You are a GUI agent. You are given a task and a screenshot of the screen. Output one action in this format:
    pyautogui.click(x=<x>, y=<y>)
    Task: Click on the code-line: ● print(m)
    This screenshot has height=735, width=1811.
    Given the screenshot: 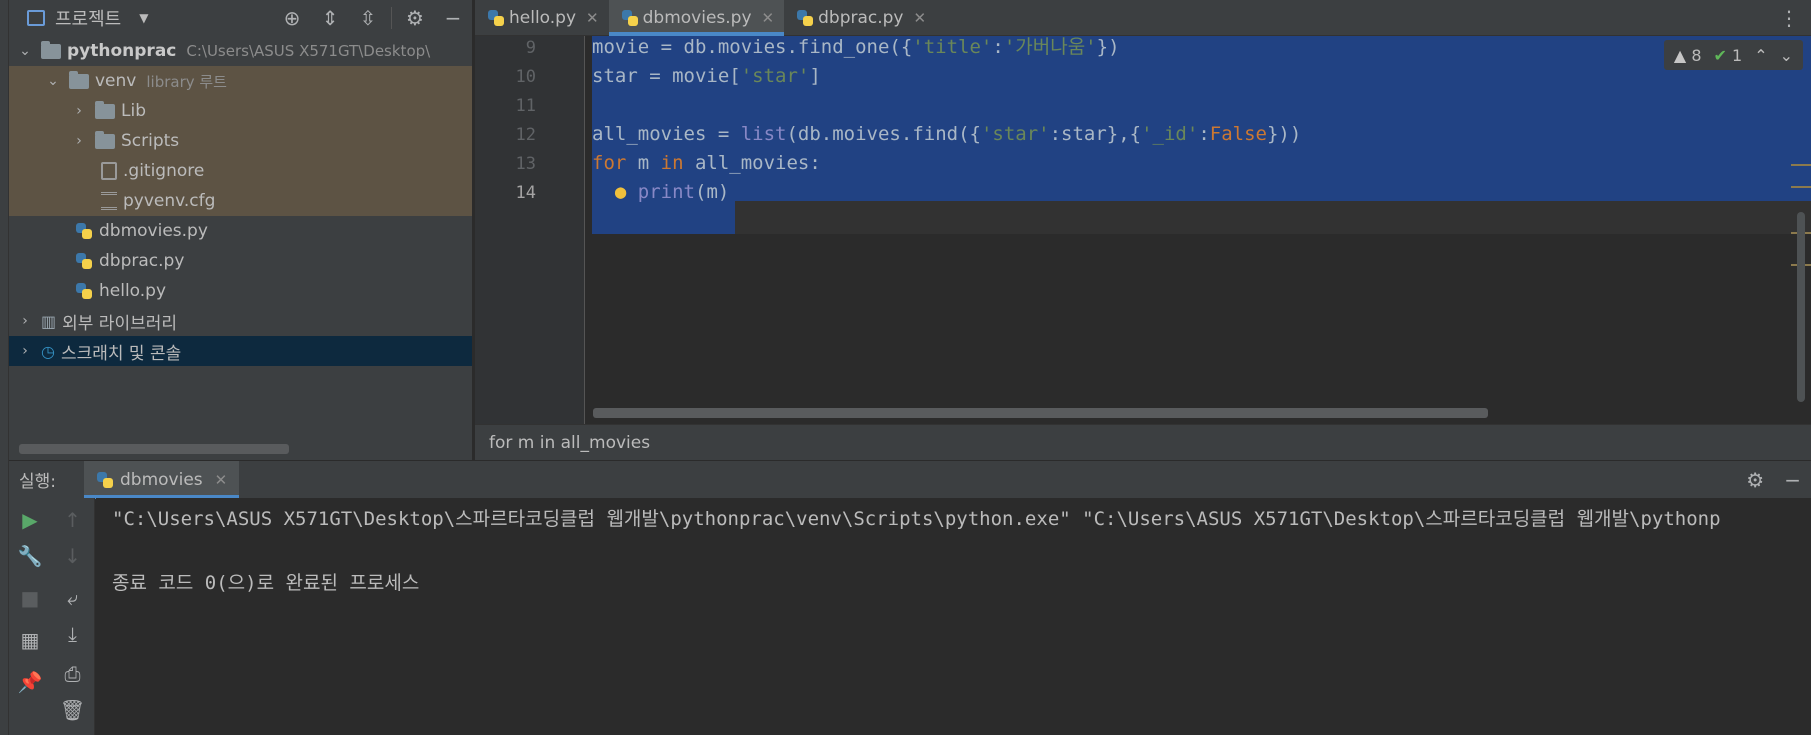 What is the action you would take?
    pyautogui.click(x=672, y=192)
    